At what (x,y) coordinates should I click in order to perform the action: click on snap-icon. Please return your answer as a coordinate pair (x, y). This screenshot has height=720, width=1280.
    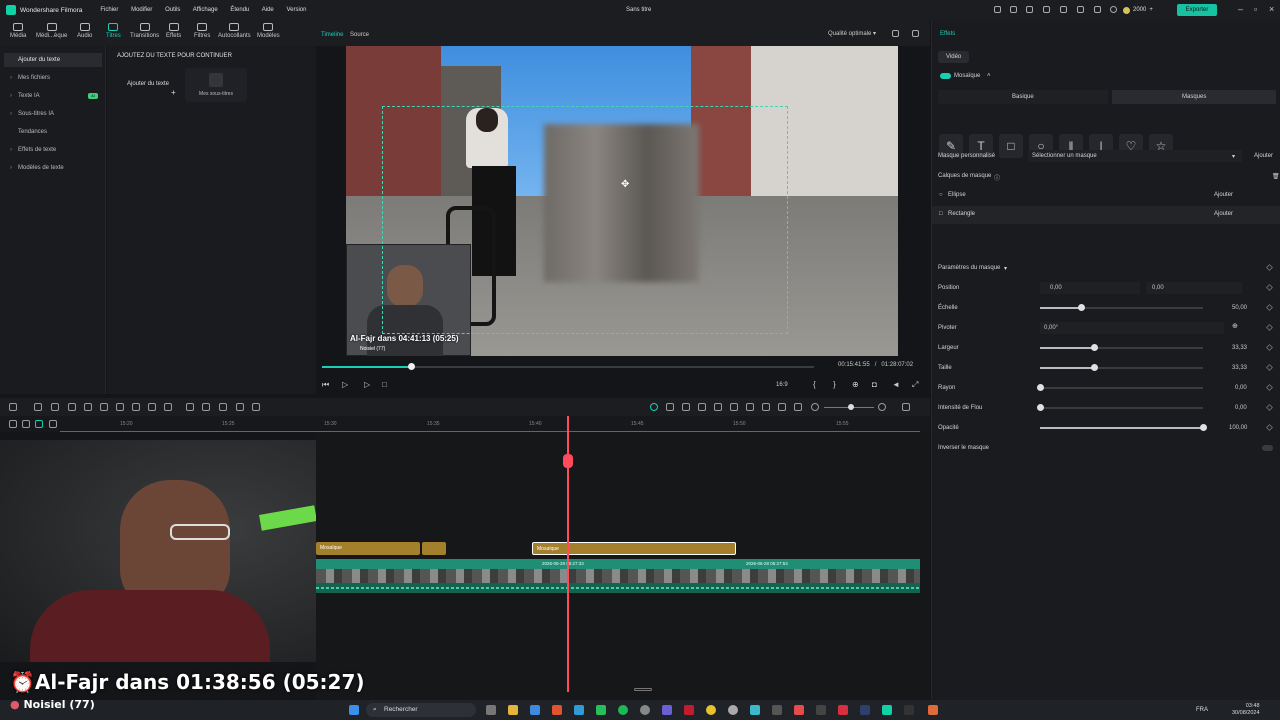
    Looking at the image, I should click on (670, 407).